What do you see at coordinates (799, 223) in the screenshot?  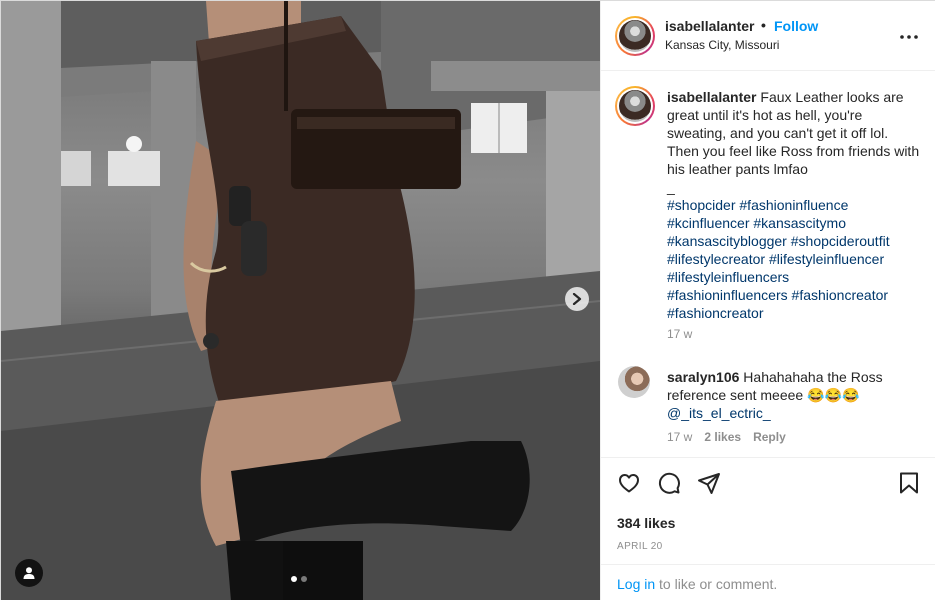 I see `hashtag: #kansascitymo` at bounding box center [799, 223].